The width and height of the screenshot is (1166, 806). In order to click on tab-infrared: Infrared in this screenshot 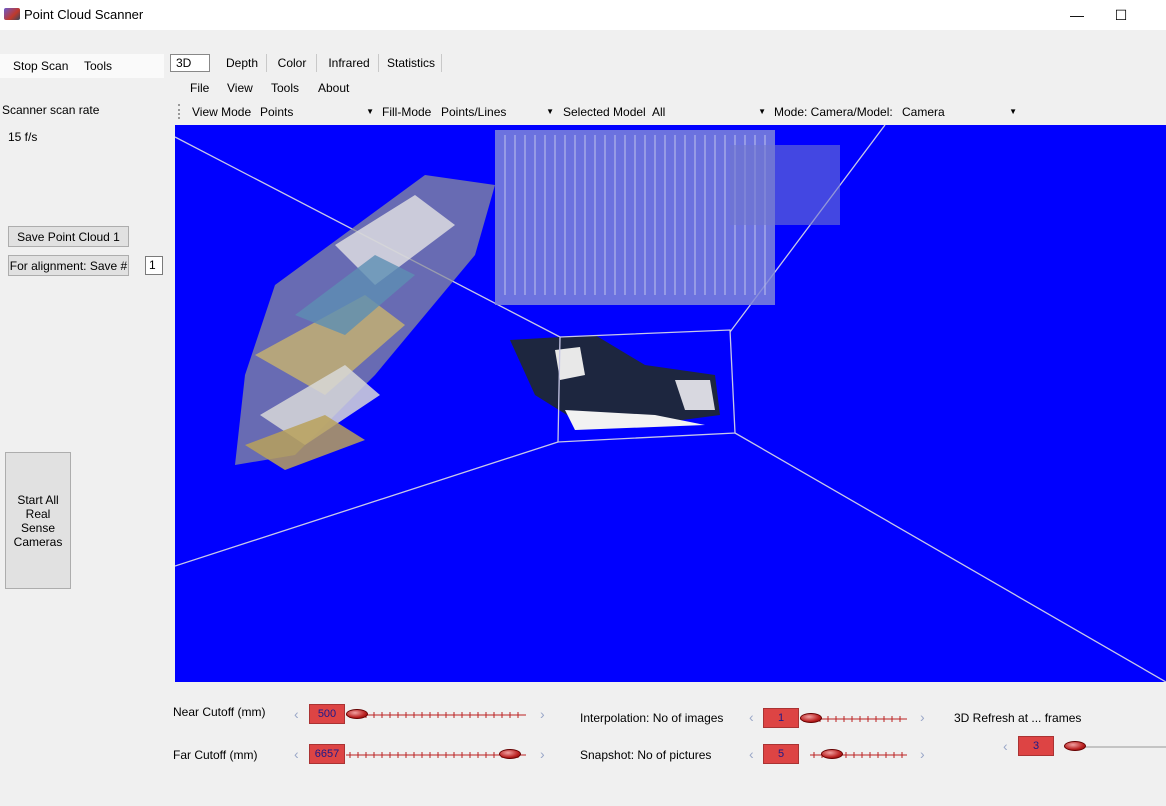, I will do `click(349, 63)`.